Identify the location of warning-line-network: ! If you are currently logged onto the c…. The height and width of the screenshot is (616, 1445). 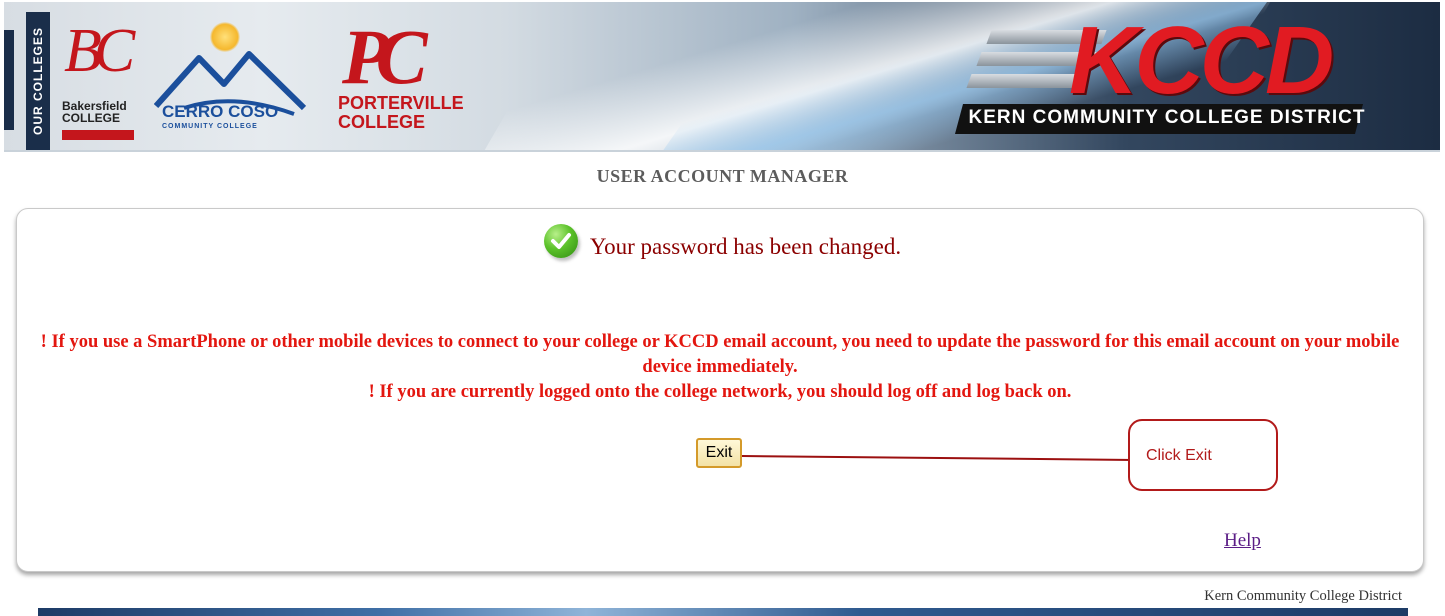
(720, 392).